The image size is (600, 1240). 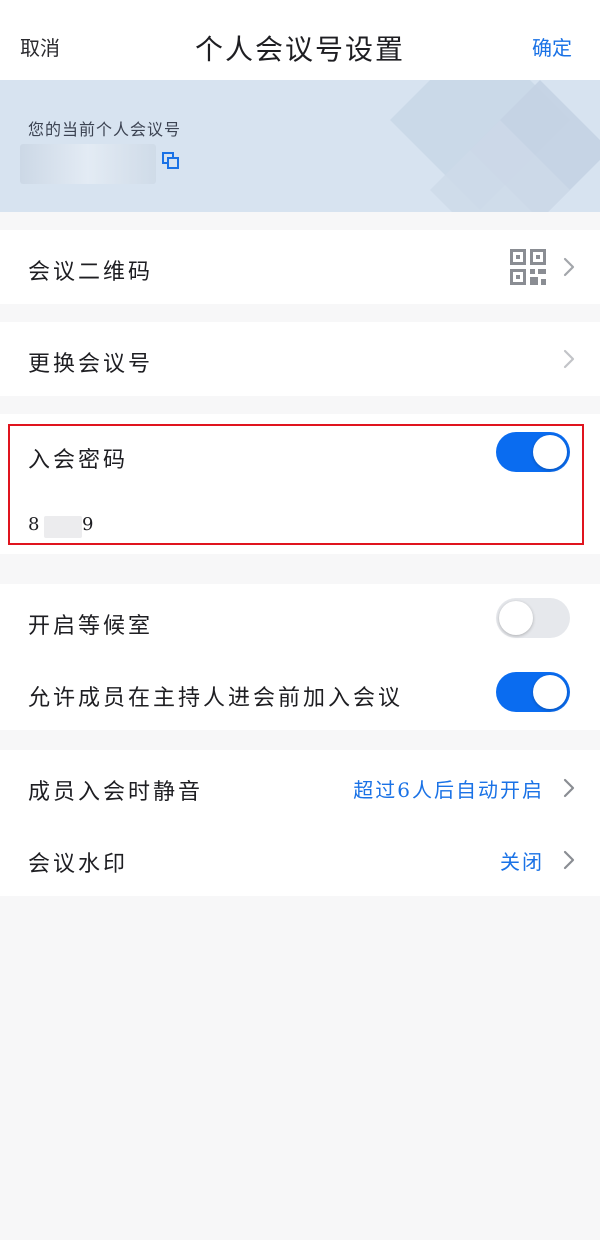 I want to click on page-title: 个人会议号设置, so click(x=299, y=49).